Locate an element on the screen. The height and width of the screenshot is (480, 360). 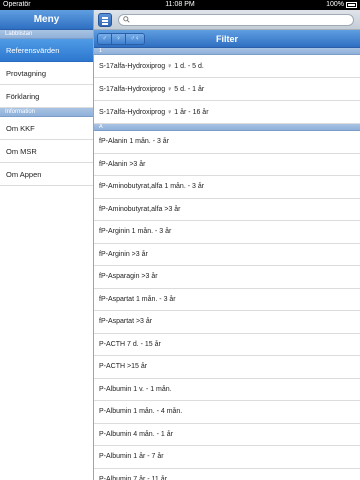
search-icon is located at coordinates (126, 19).